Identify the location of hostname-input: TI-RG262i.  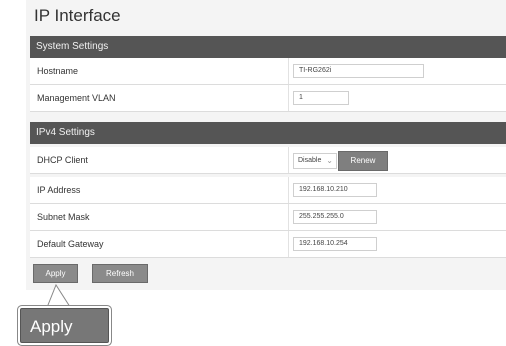
(358, 71).